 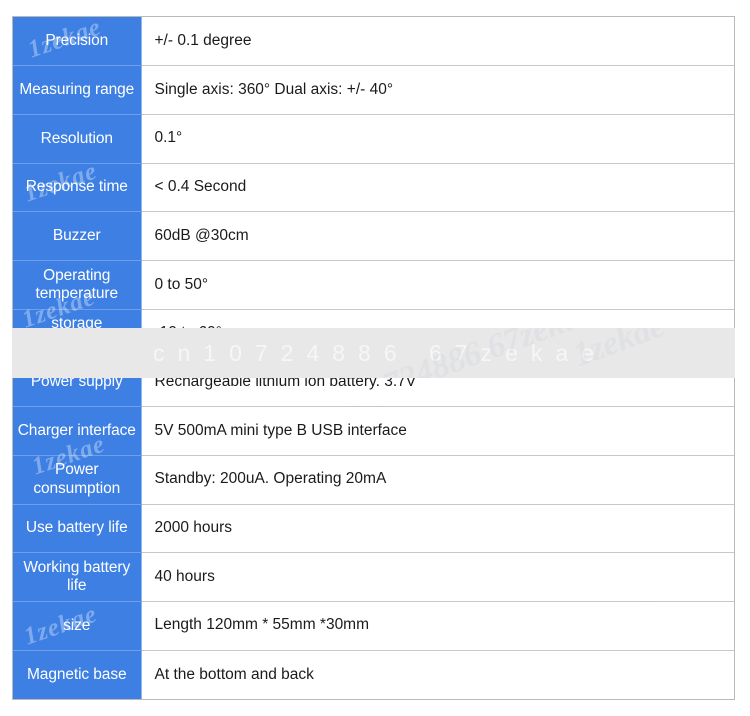 What do you see at coordinates (437, 626) in the screenshot?
I see `spec-value-size: Length 120mm * 55mm *30mm` at bounding box center [437, 626].